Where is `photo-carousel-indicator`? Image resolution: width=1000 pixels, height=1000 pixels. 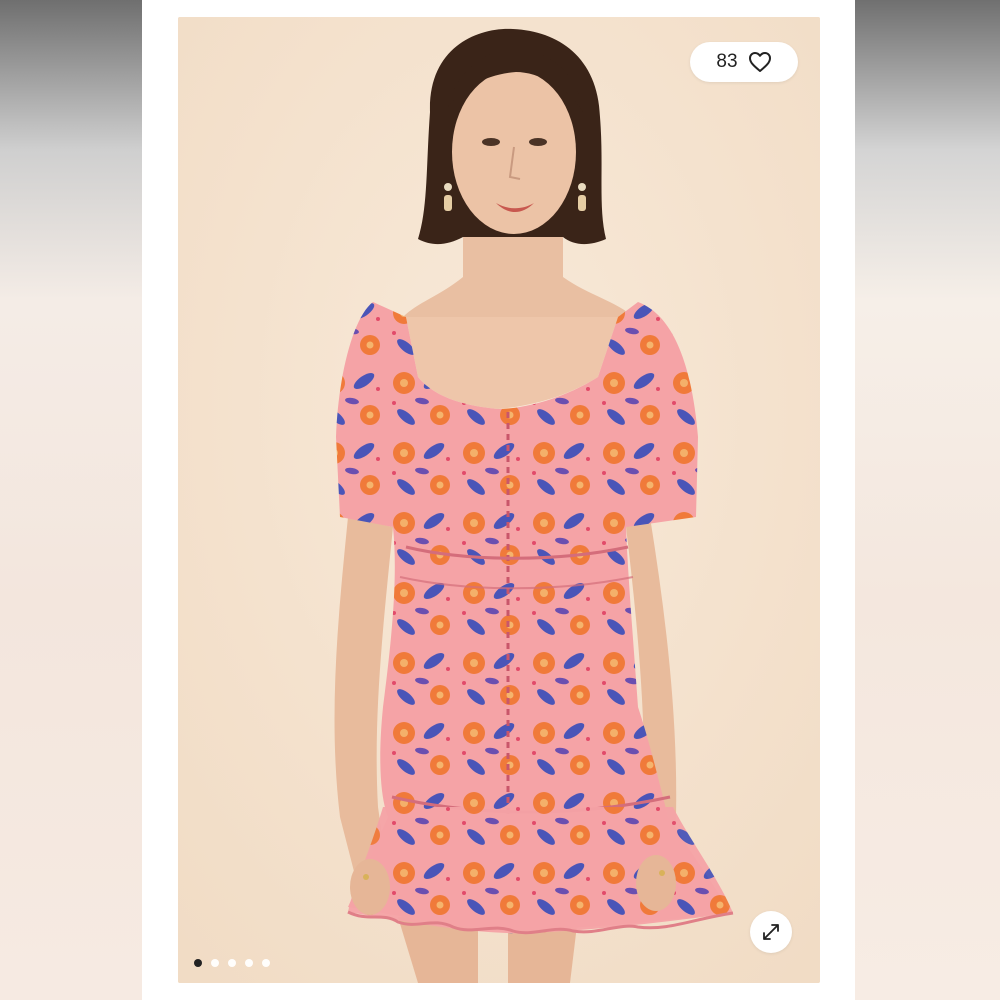
photo-carousel-indicator is located at coordinates (232, 963).